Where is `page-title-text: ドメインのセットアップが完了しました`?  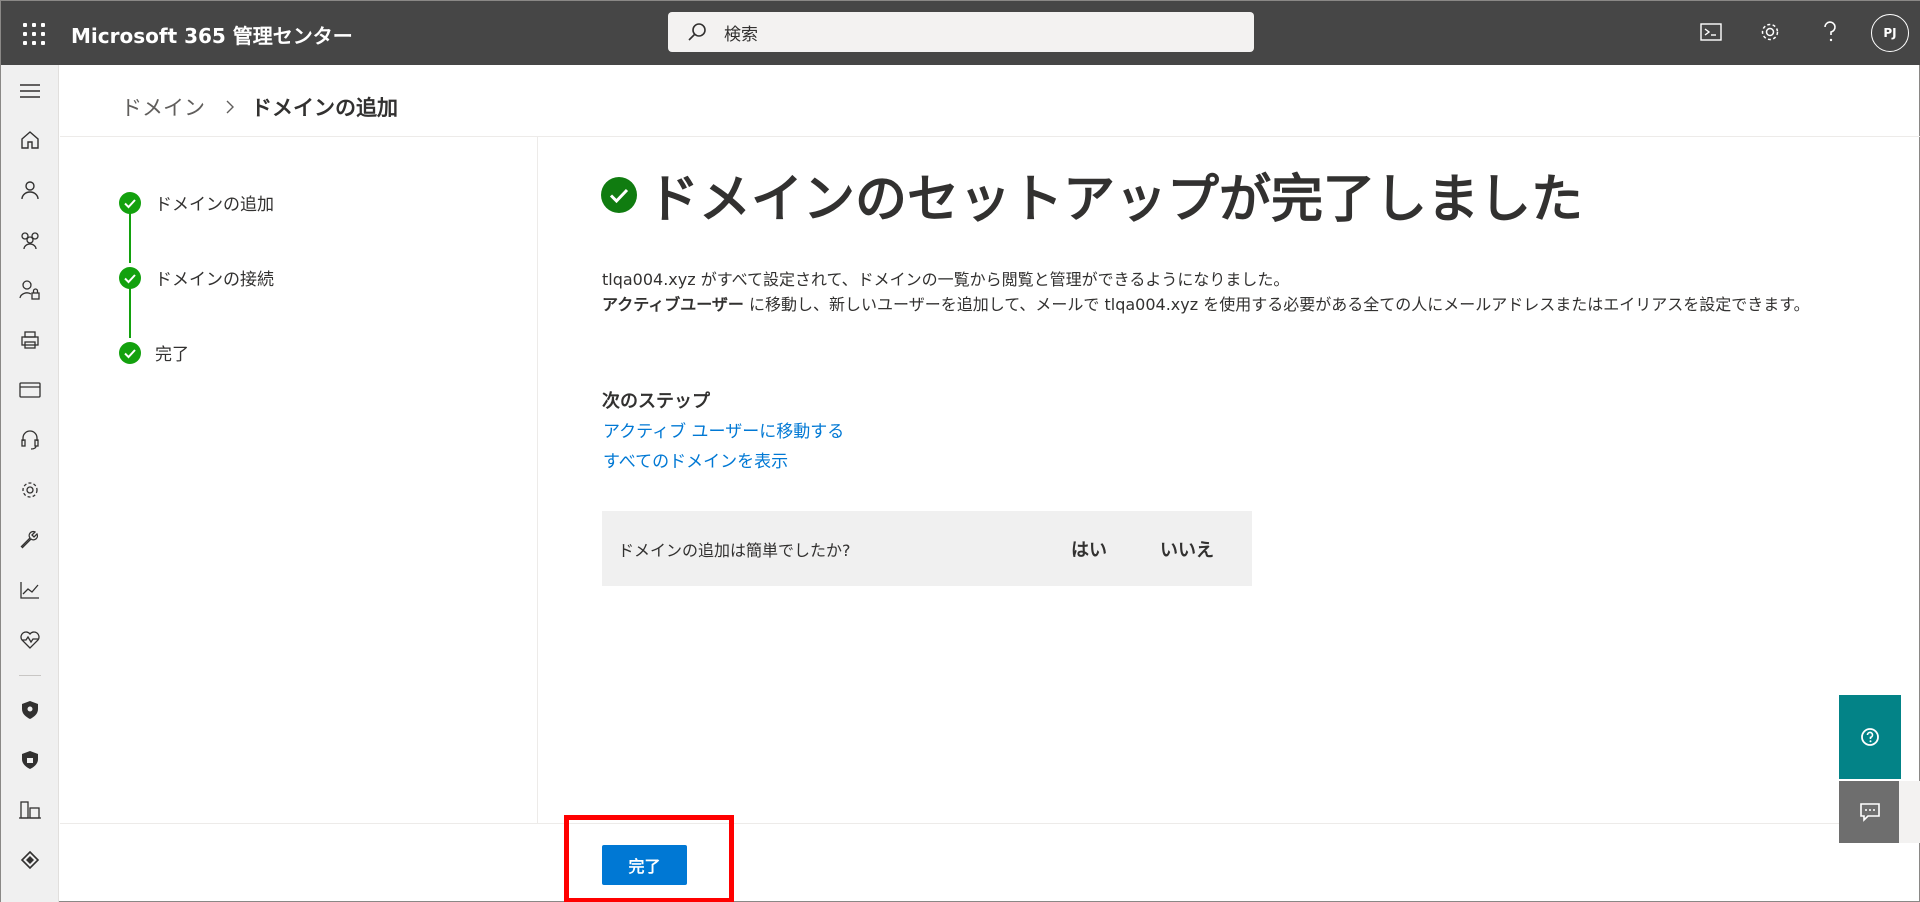 page-title-text: ドメインのセットアップが完了しました is located at coordinates (1115, 200).